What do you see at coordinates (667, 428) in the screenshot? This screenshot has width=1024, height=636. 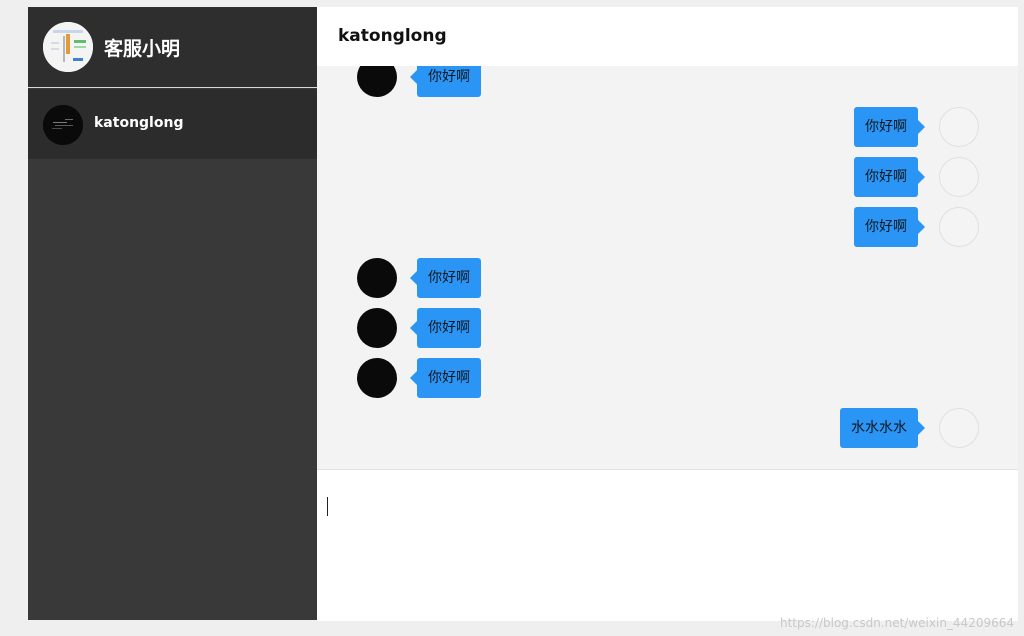 I see `message-outgoing: 水水水水` at bounding box center [667, 428].